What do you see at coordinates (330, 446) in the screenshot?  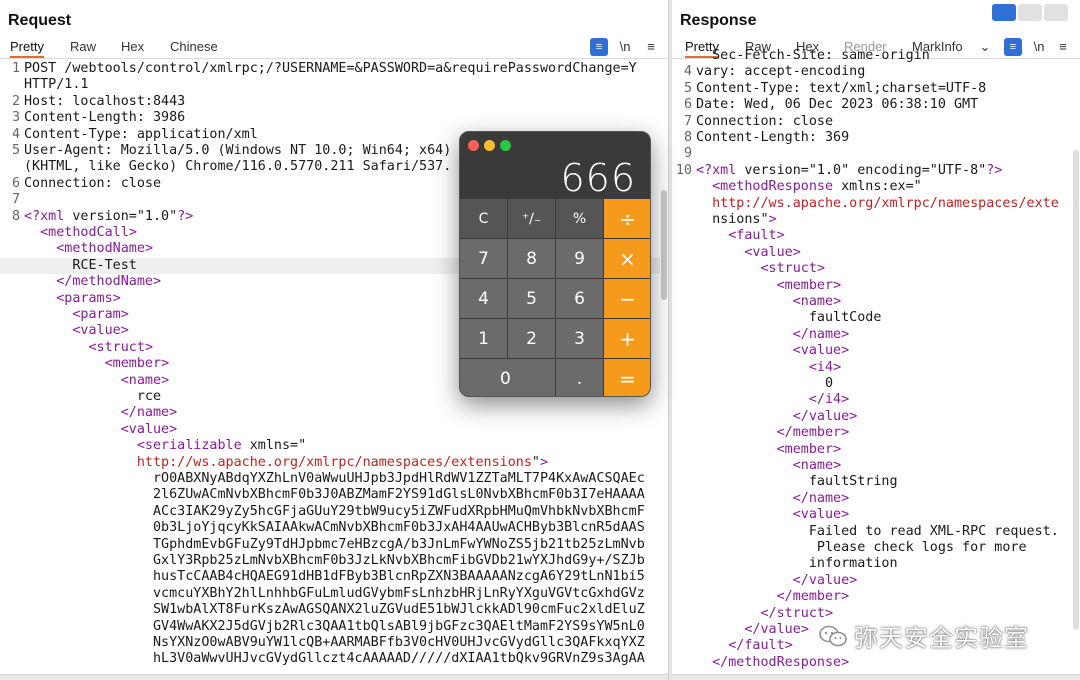 I see `code-line: <serializable xmlns="` at bounding box center [330, 446].